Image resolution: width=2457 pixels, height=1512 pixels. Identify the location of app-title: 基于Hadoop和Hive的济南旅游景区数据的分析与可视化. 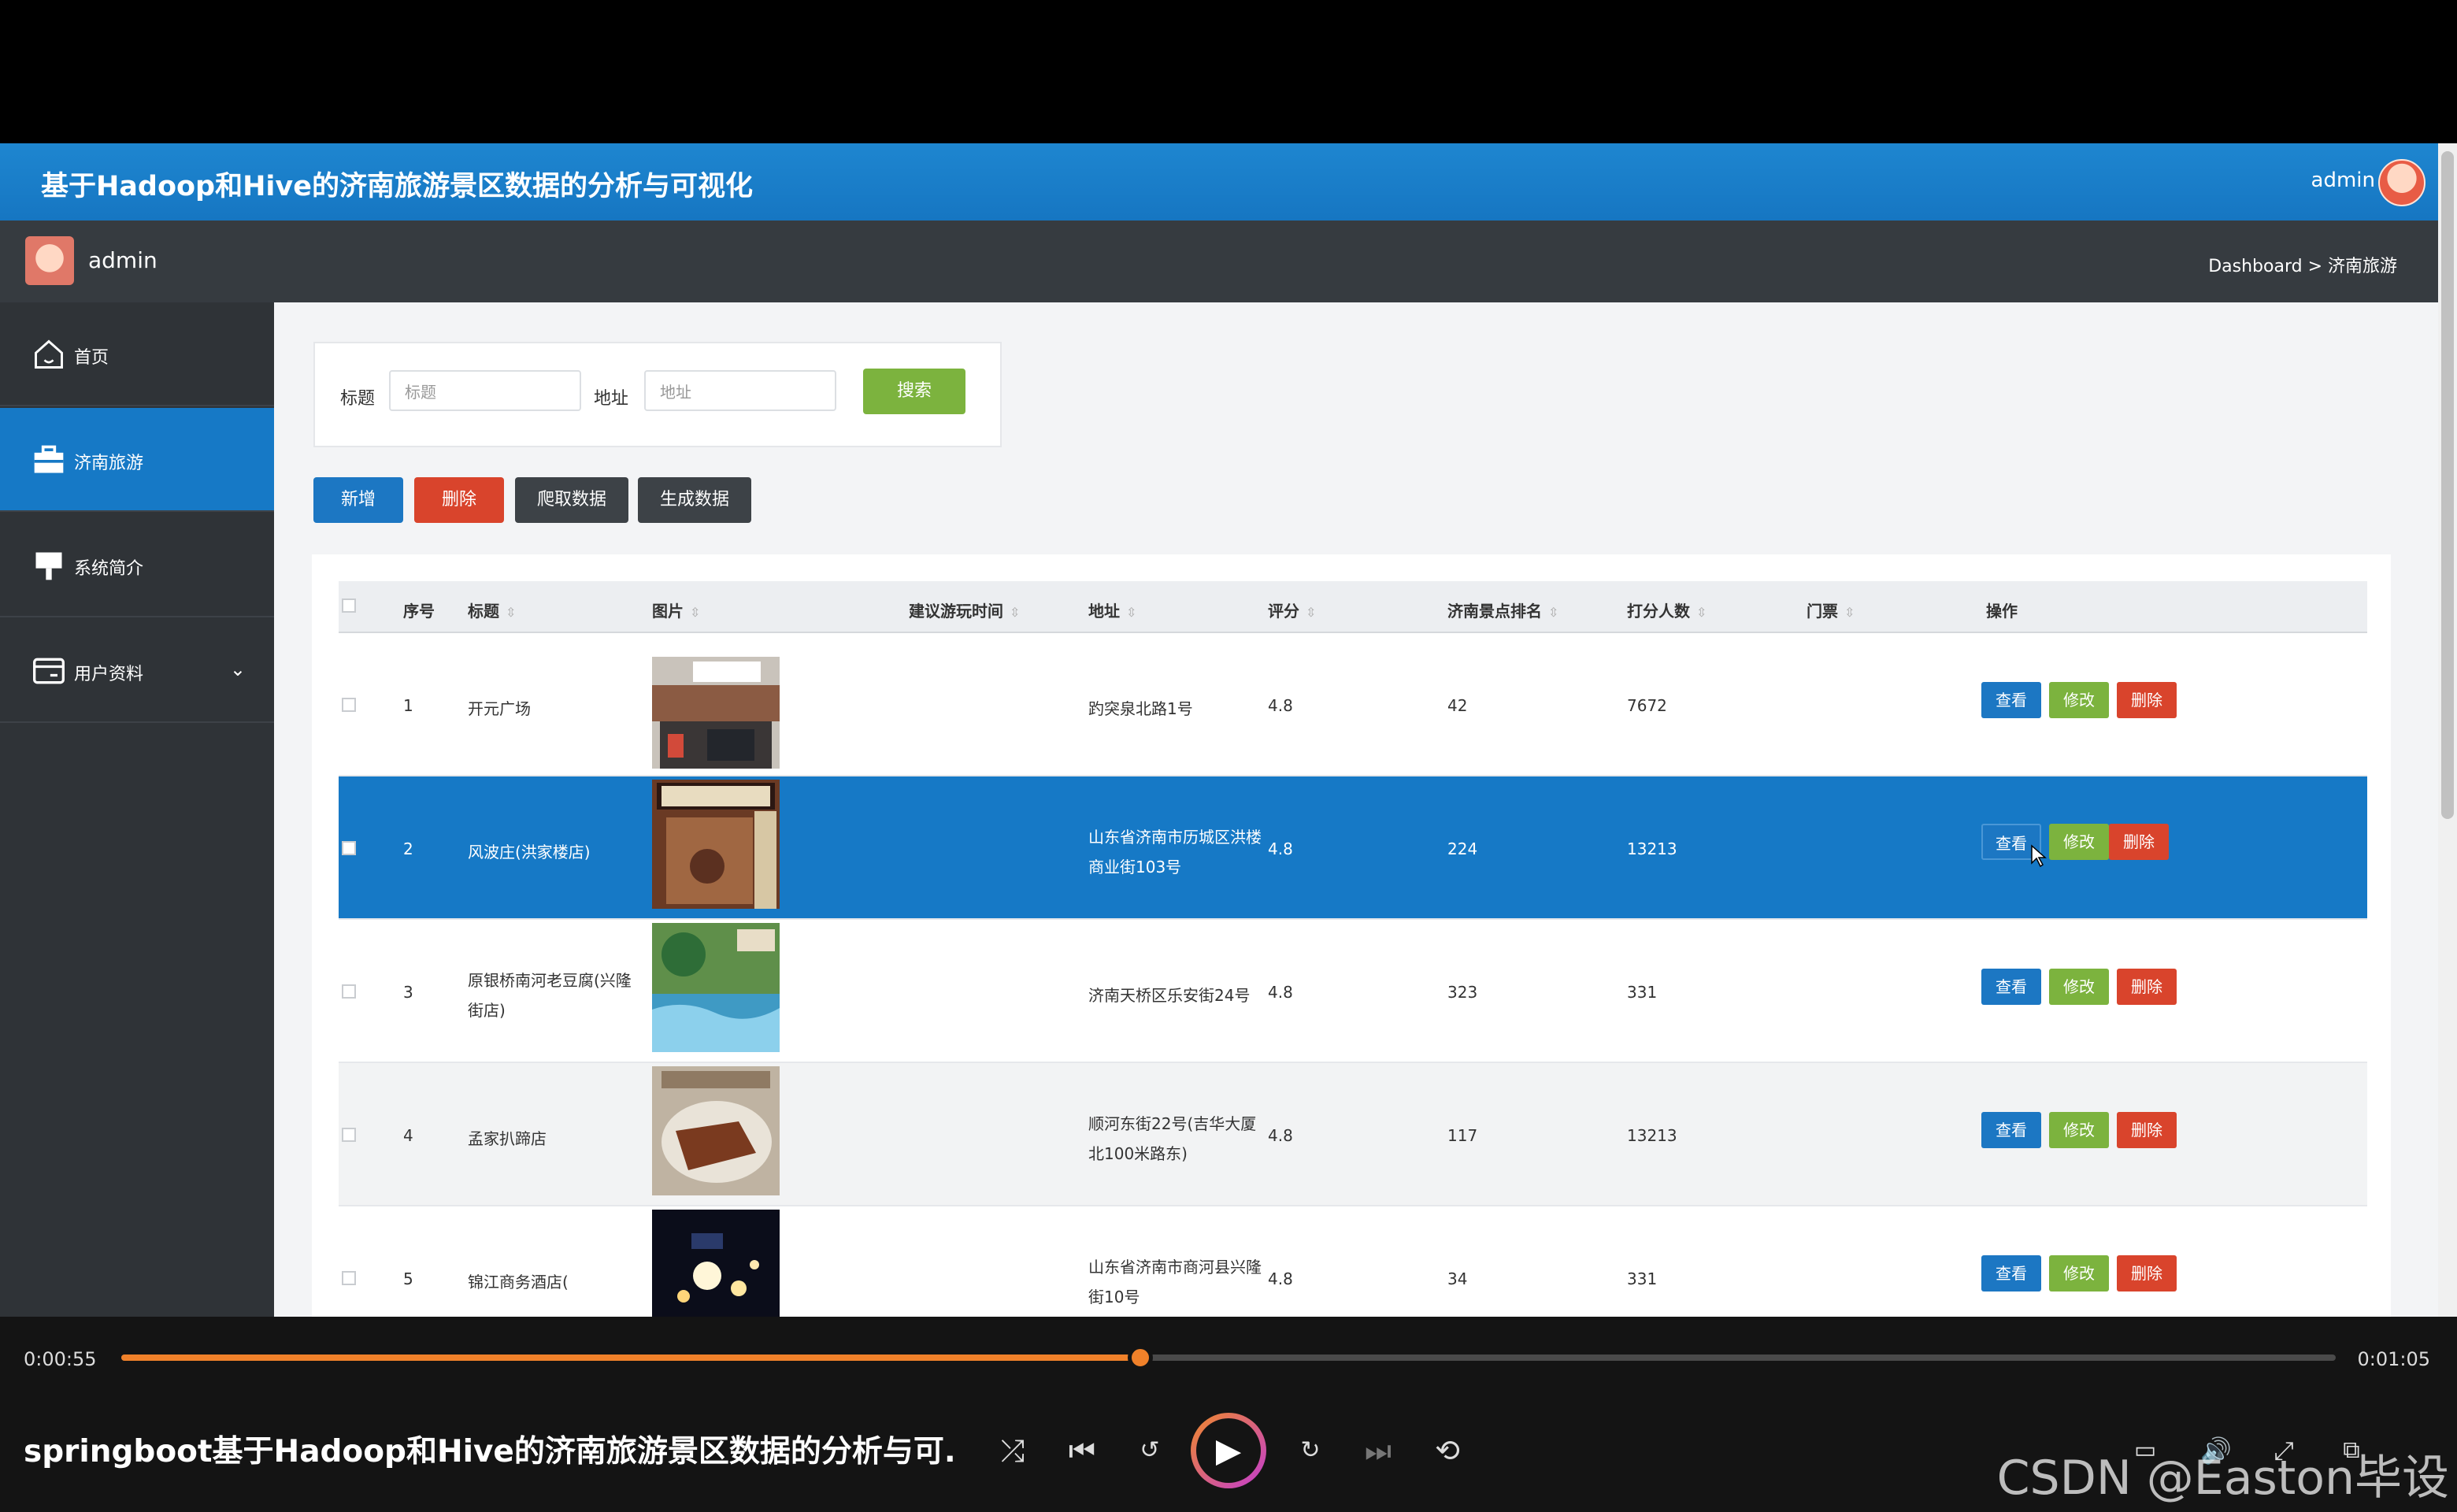
(397, 186).